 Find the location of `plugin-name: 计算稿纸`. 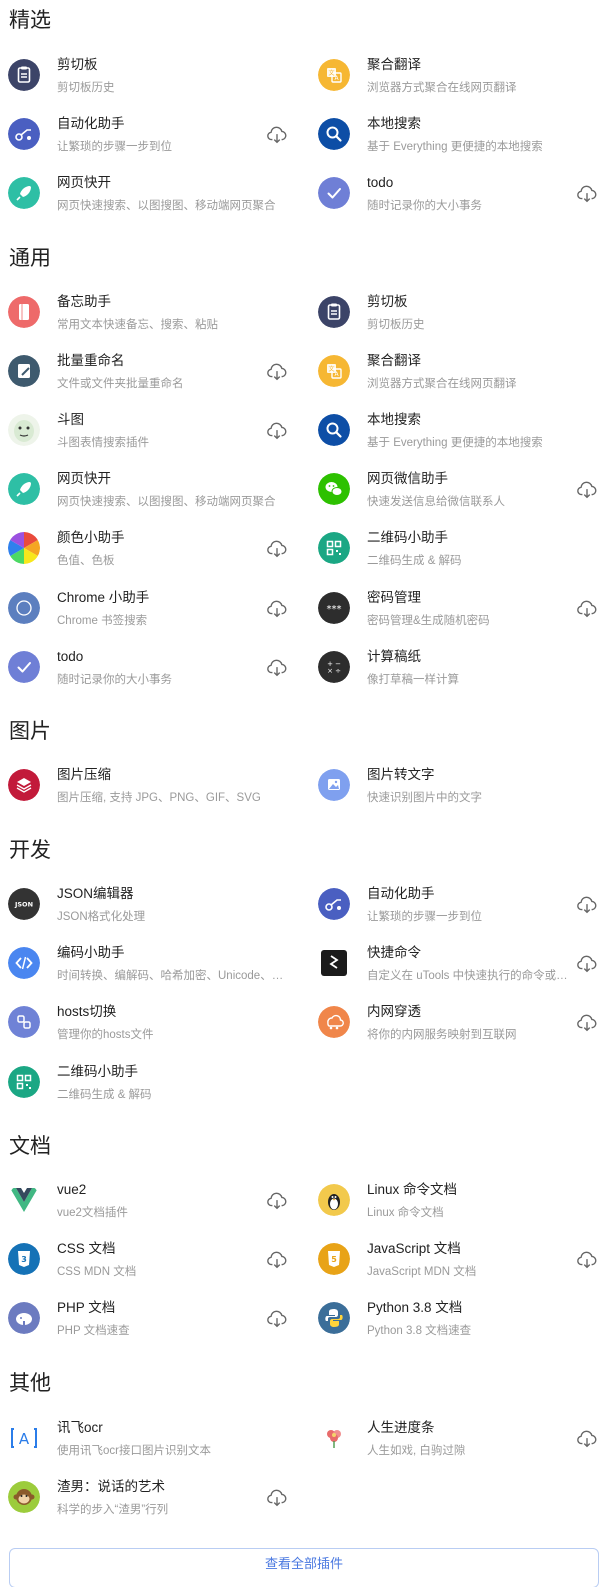

plugin-name: 计算稿纸 is located at coordinates (394, 656).